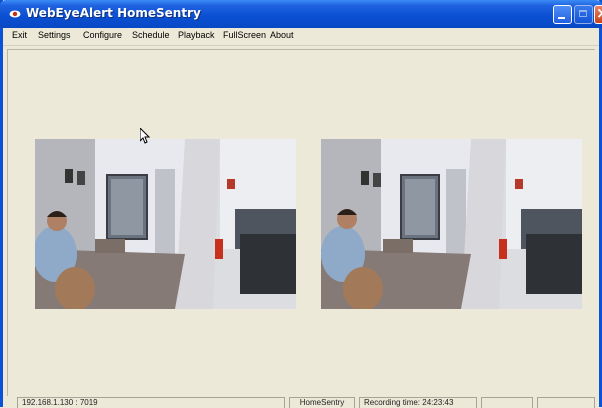  I want to click on mouse-cursor-icon, so click(145, 136).